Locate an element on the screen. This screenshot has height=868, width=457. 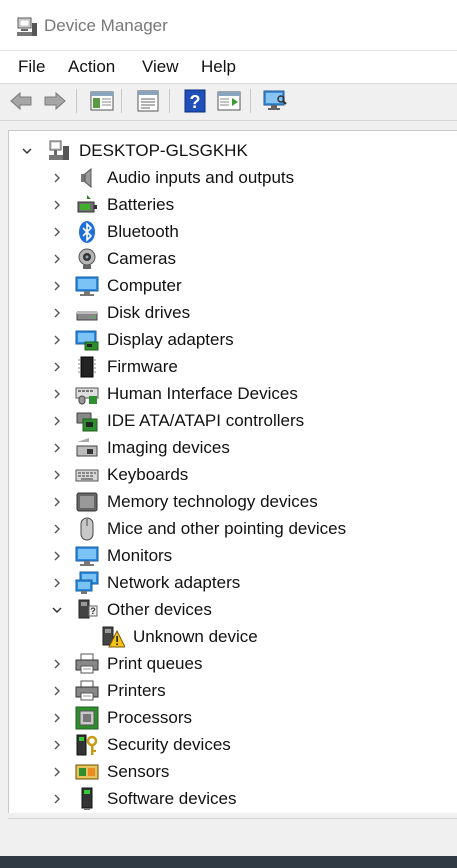
status-bar is located at coordinates (232, 836).